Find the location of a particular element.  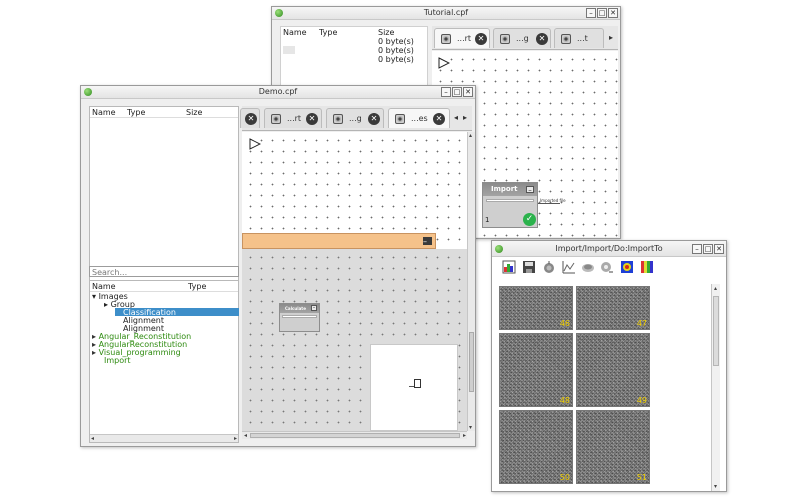

image-thumbnail: 47 is located at coordinates (613, 308).